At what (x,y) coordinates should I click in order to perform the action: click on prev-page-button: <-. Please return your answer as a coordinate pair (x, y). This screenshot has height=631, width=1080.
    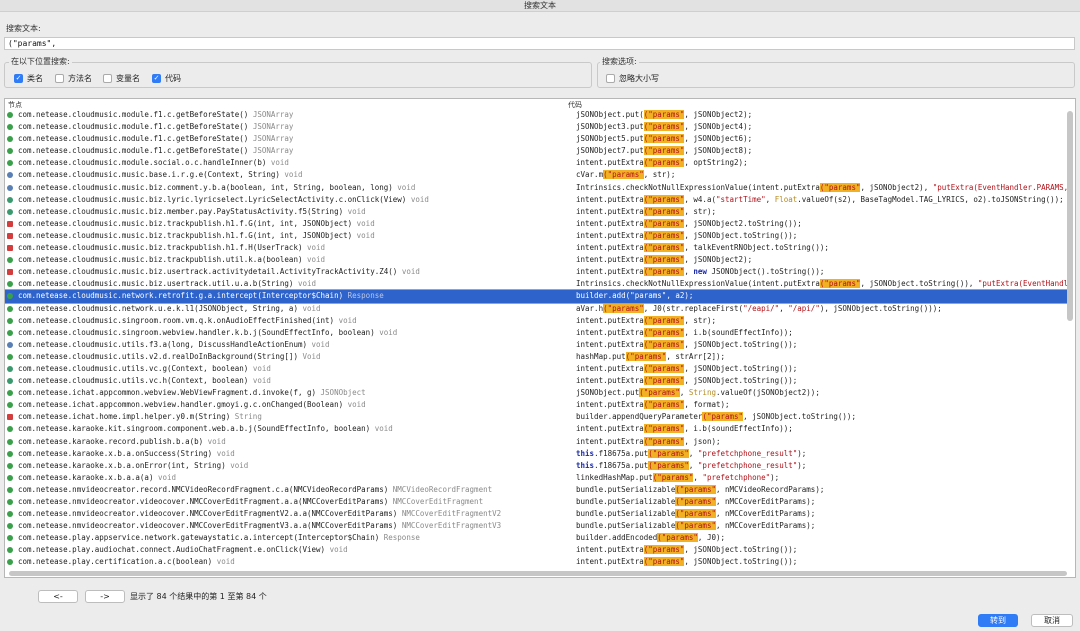
    Looking at the image, I should click on (58, 596).